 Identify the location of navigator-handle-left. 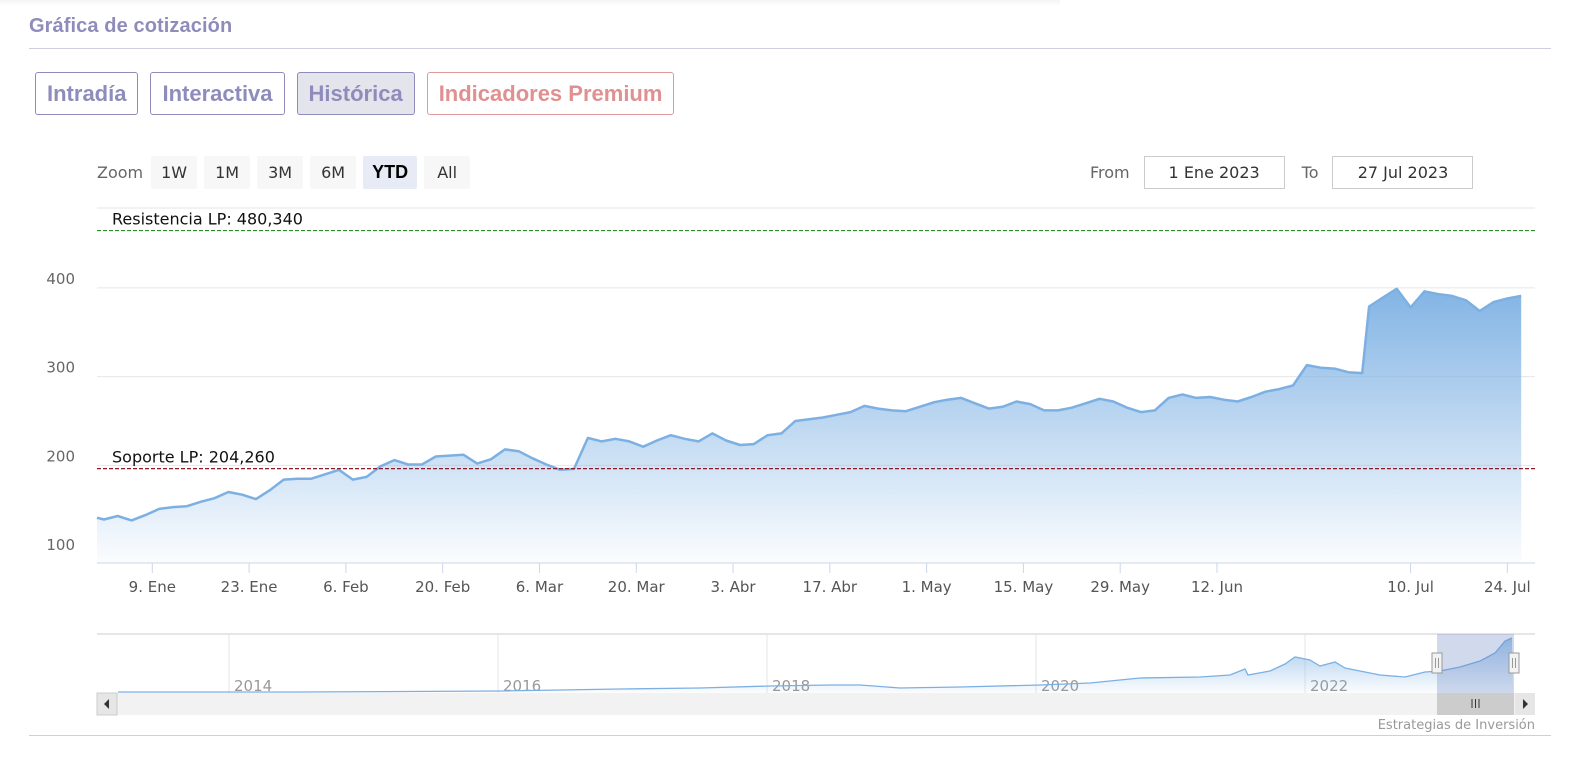
(1437, 663).